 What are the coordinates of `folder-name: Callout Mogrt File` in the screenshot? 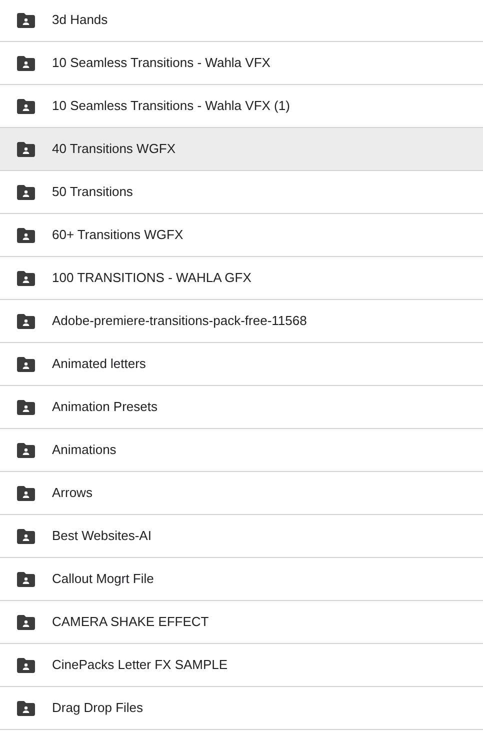 It's located at (103, 579).